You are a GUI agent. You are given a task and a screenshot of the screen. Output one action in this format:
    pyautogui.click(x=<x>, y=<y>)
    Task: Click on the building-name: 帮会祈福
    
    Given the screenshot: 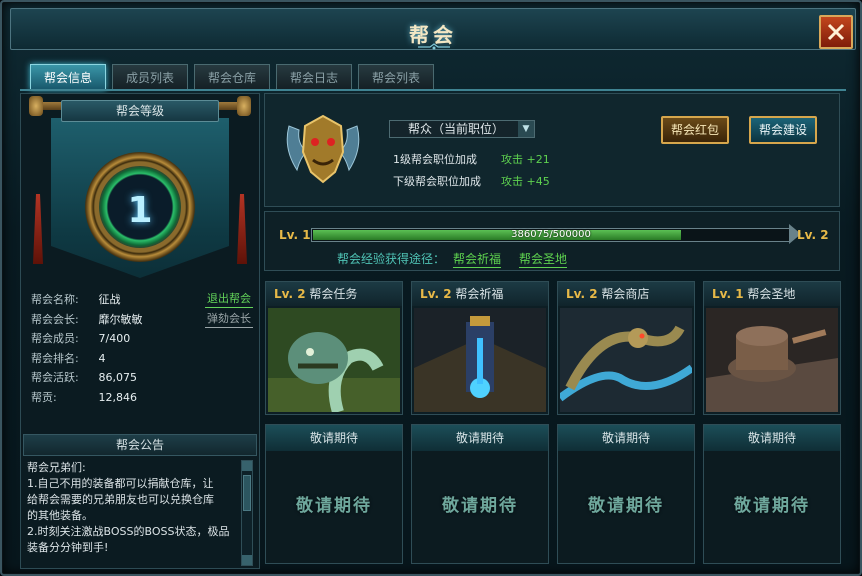 What is the action you would take?
    pyautogui.click(x=479, y=294)
    